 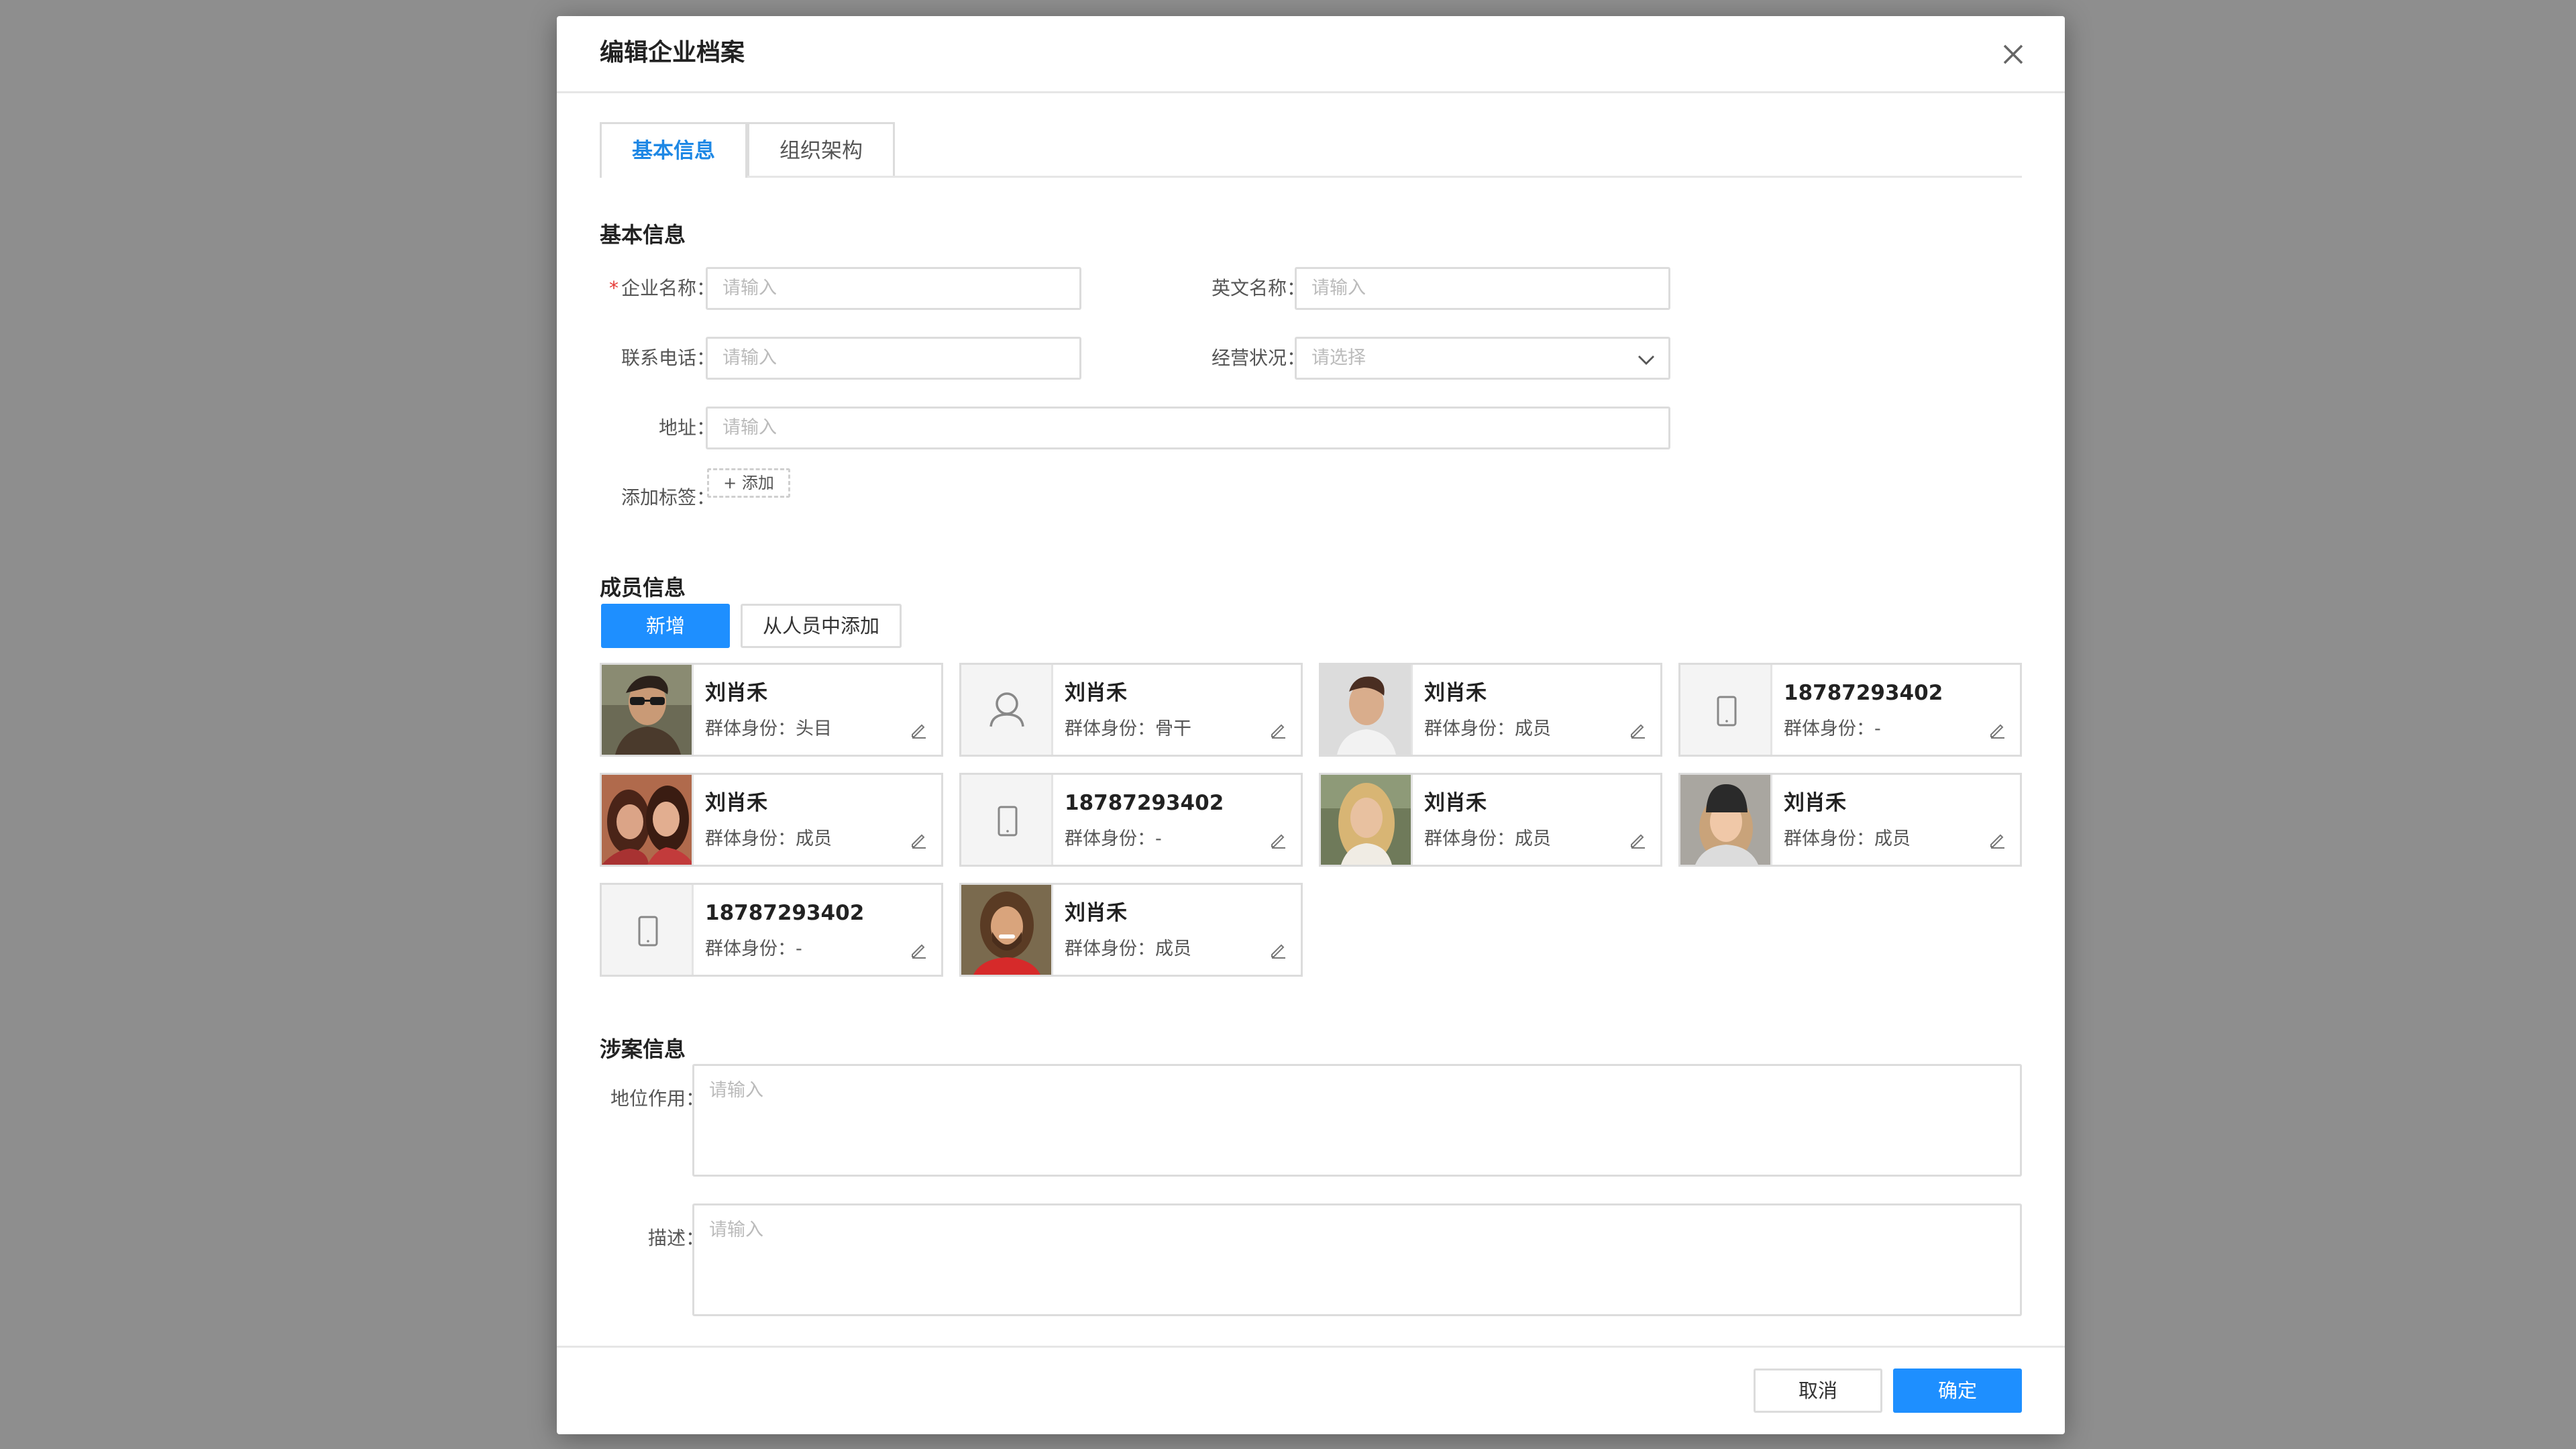 I want to click on business-status-label: 经营状况：, so click(x=1258, y=358).